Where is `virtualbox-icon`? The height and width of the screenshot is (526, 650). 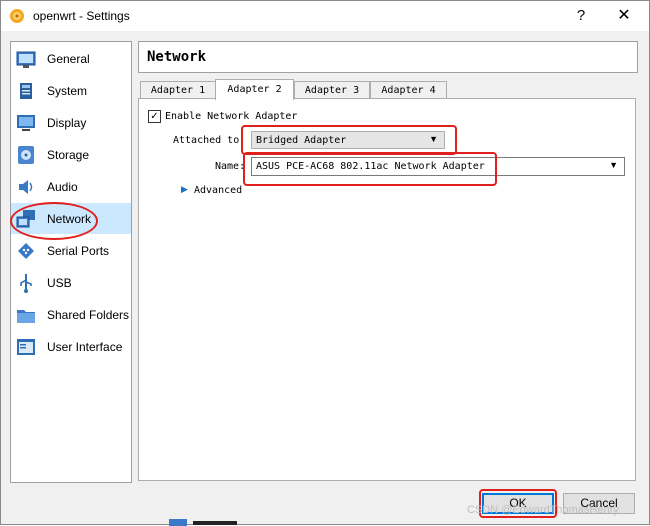 virtualbox-icon is located at coordinates (17, 16).